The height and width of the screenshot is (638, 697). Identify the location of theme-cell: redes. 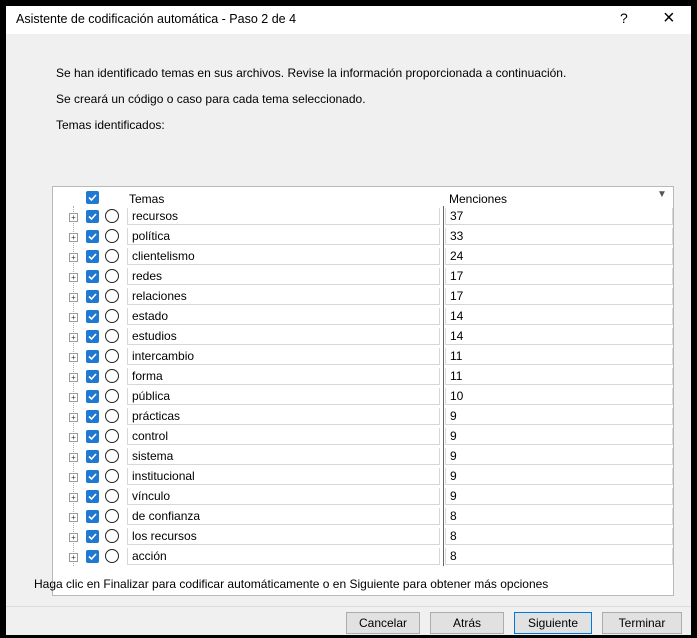
(283, 276).